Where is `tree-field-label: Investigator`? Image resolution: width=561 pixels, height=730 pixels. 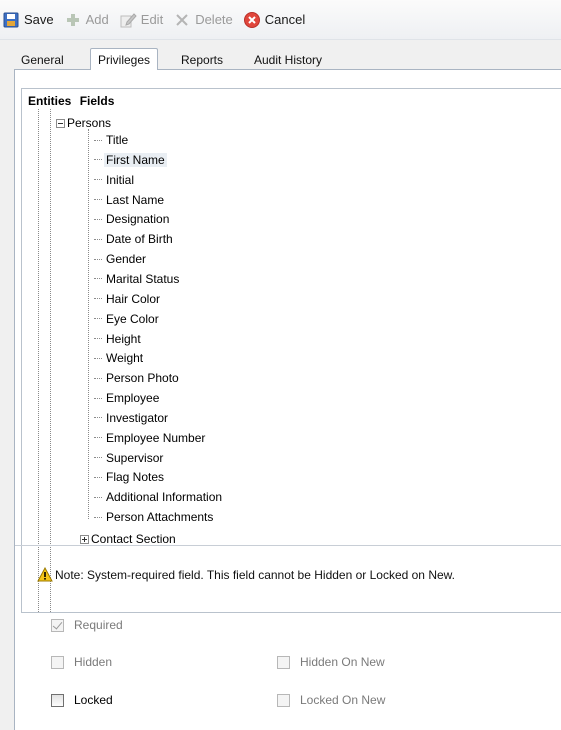
tree-field-label: Investigator is located at coordinates (137, 417).